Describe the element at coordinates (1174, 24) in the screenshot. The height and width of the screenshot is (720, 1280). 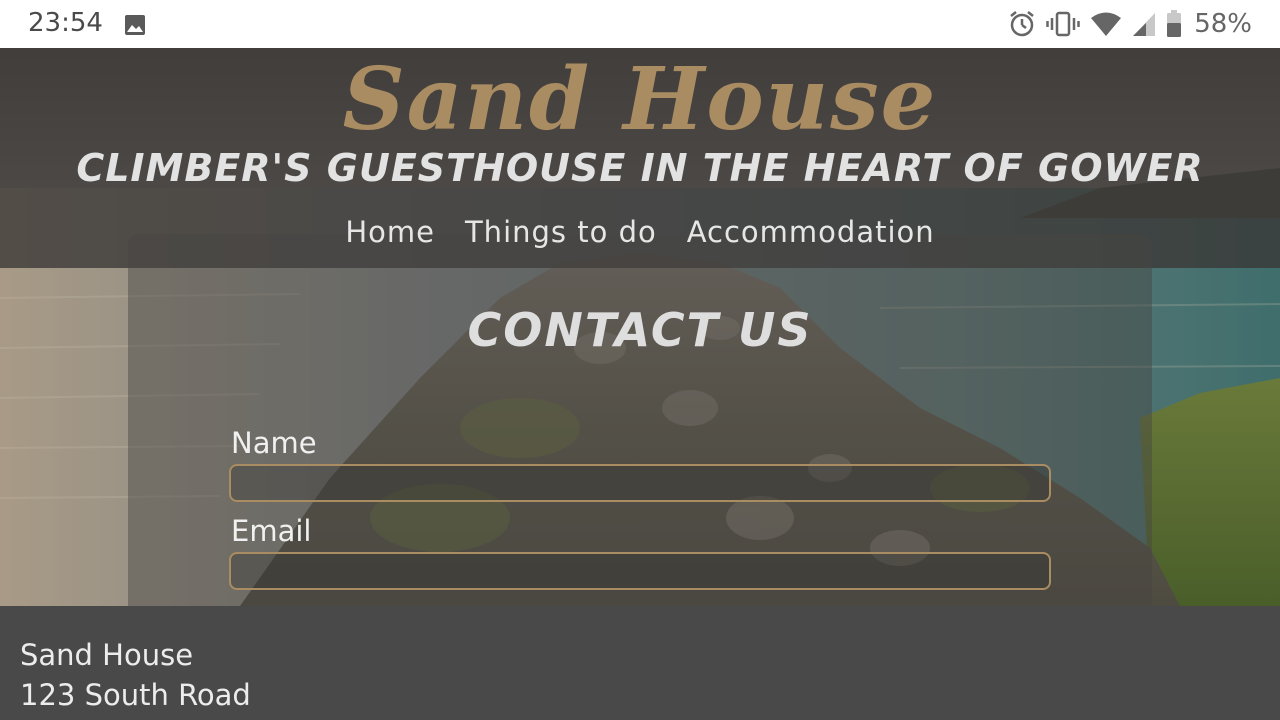
I see `battery-icon` at that location.